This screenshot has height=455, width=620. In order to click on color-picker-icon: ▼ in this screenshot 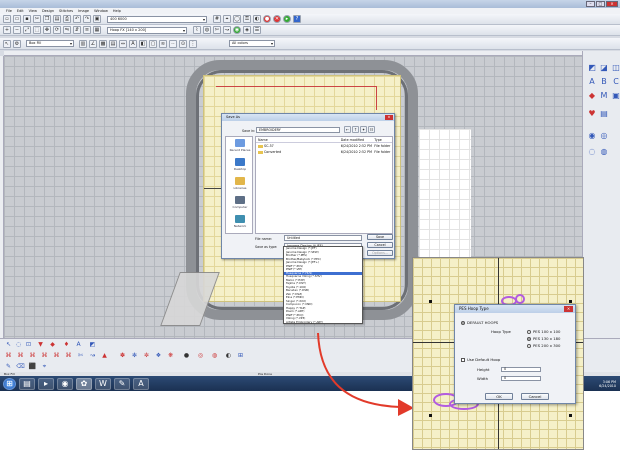, I will do `click(40, 345)`.